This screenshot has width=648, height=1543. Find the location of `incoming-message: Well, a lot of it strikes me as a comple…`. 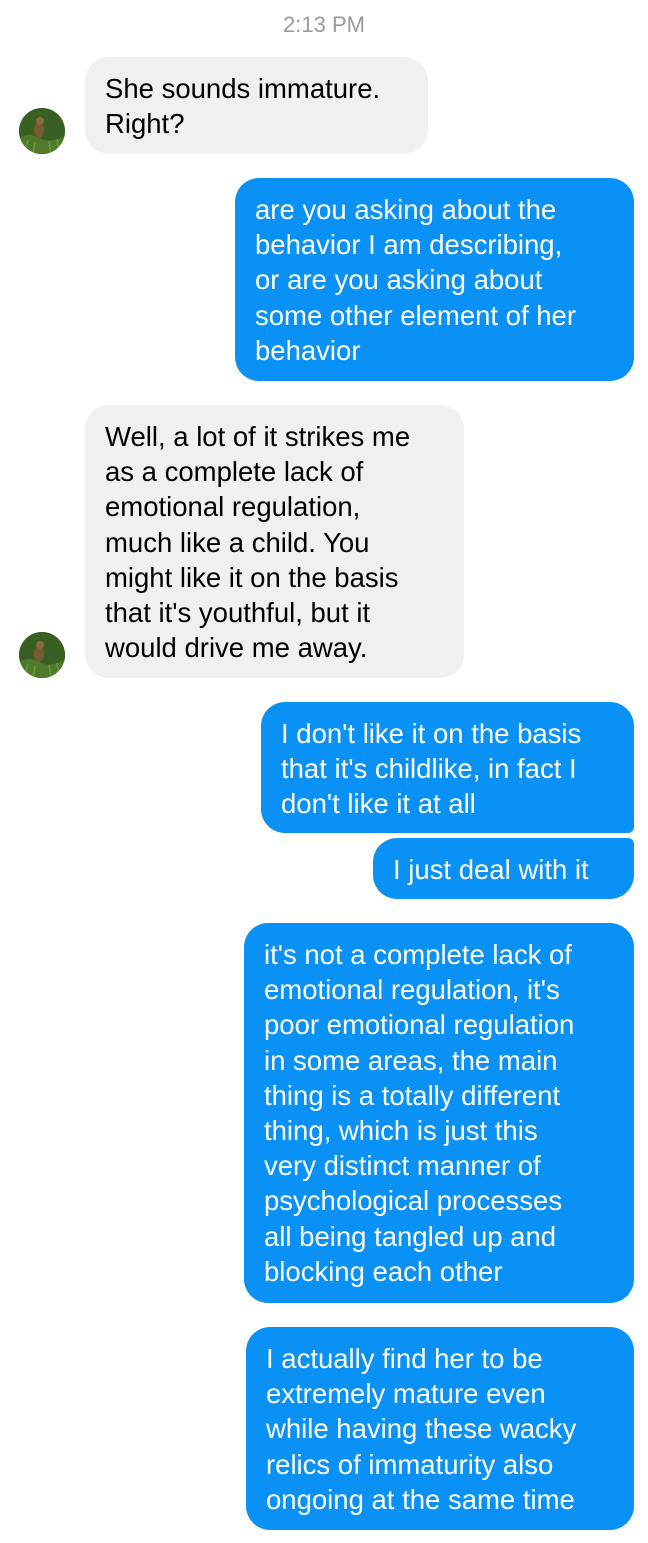

incoming-message: Well, a lot of it strikes me as a comple… is located at coordinates (274, 541).